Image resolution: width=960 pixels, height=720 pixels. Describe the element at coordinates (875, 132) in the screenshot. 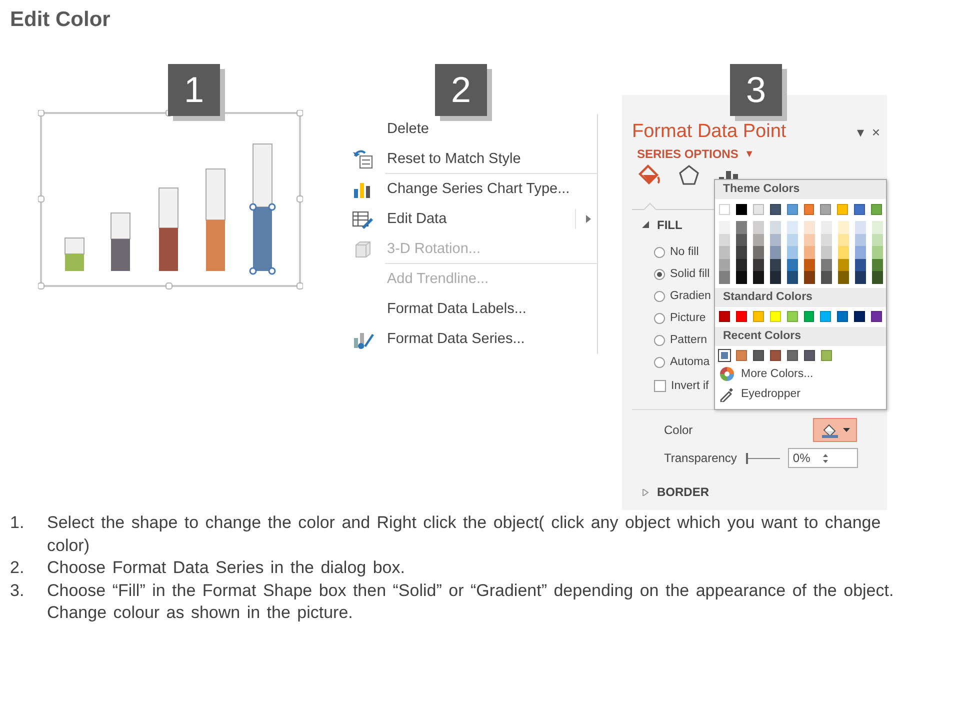

I see `close-button: ×` at that location.